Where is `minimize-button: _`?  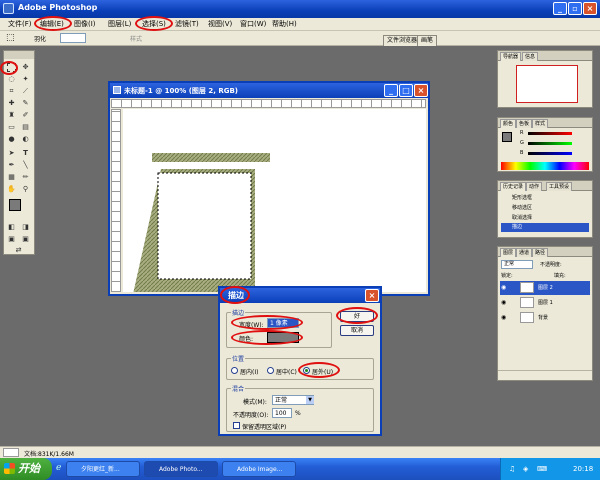
minimize-button: _ is located at coordinates (560, 8).